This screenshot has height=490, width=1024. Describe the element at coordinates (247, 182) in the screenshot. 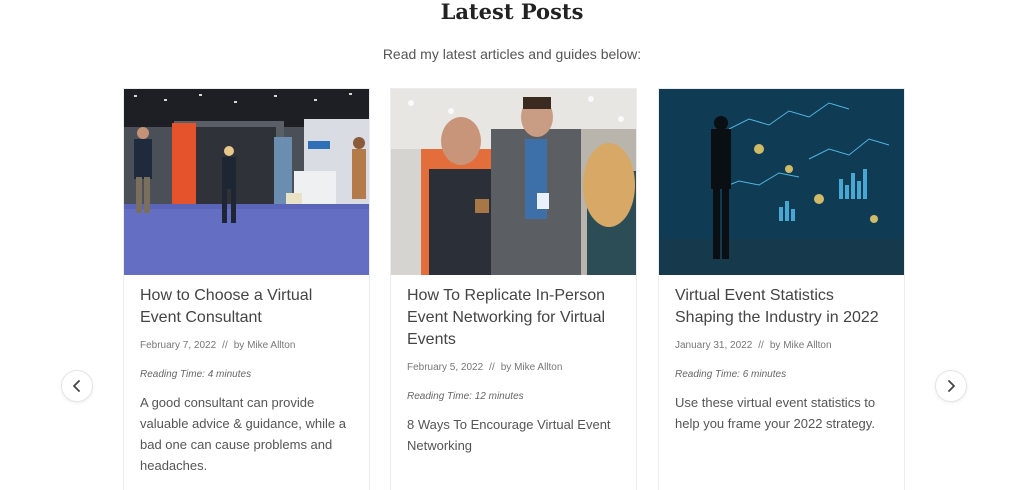

I see `post-thumbnail-trade-show-booth` at that location.